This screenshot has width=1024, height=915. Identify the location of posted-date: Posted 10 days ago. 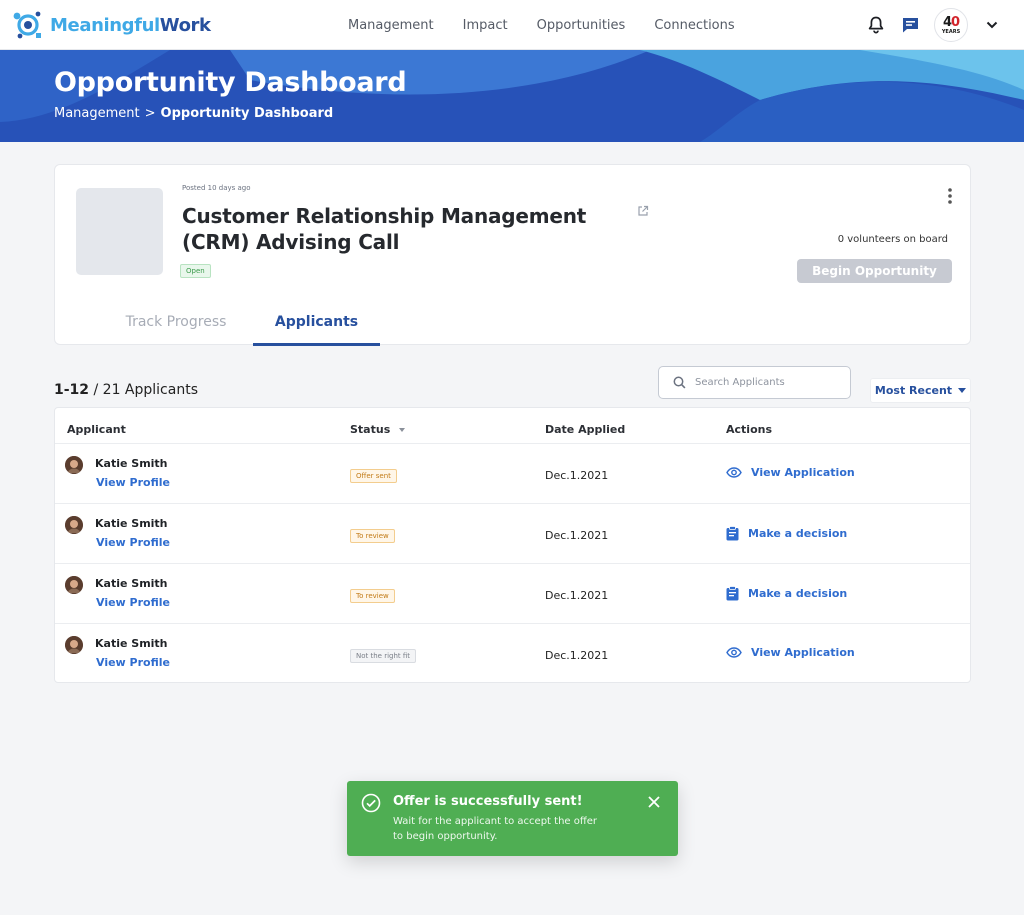
(216, 188).